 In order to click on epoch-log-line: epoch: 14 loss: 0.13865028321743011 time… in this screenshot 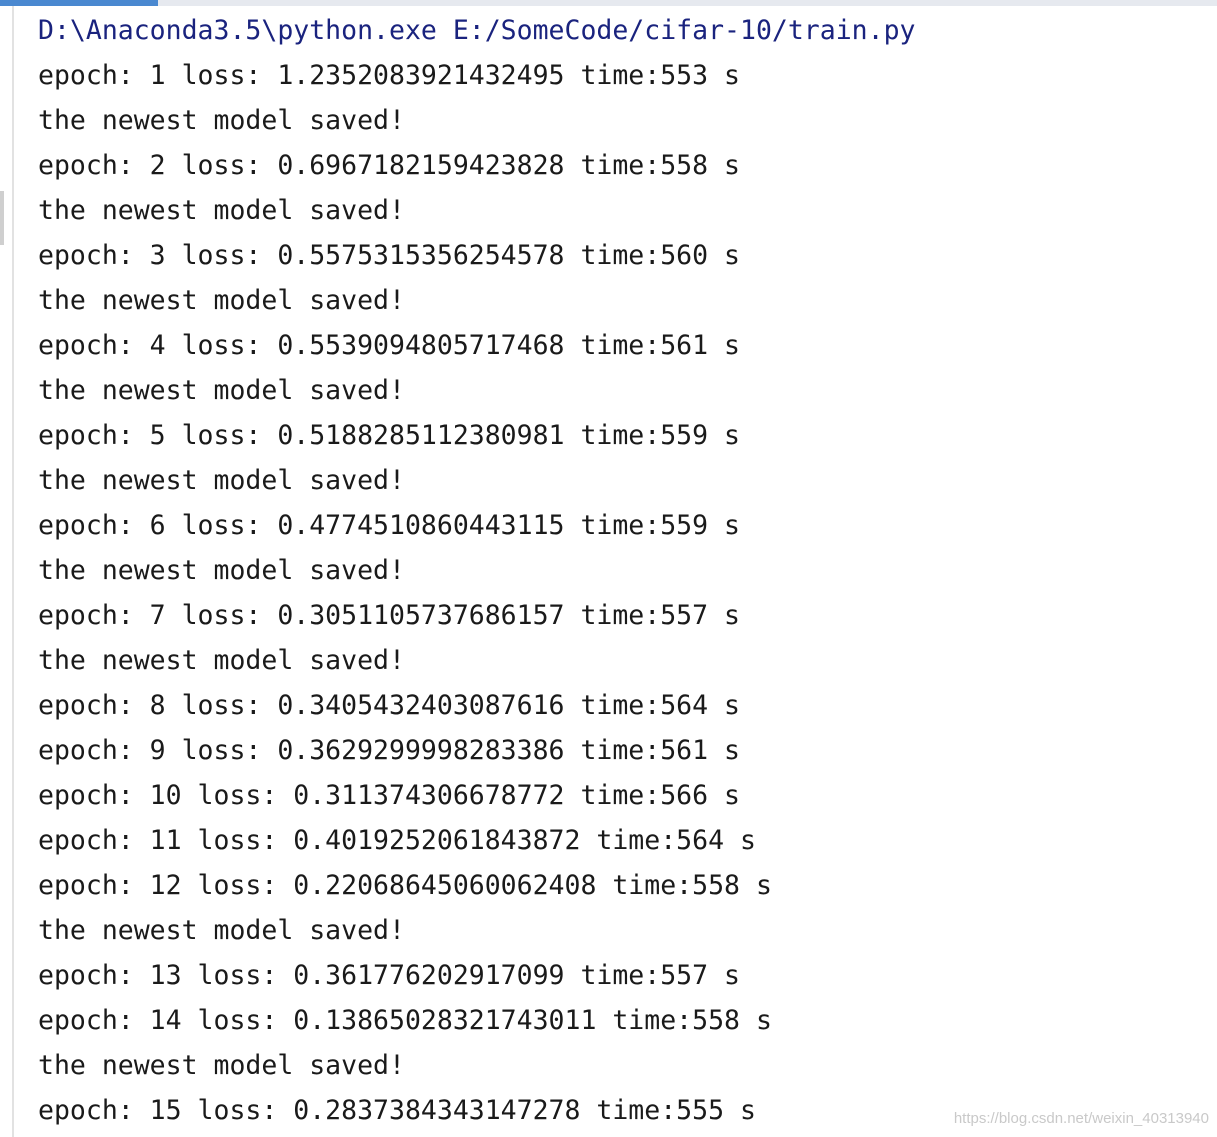, I will do `click(405, 1020)`.